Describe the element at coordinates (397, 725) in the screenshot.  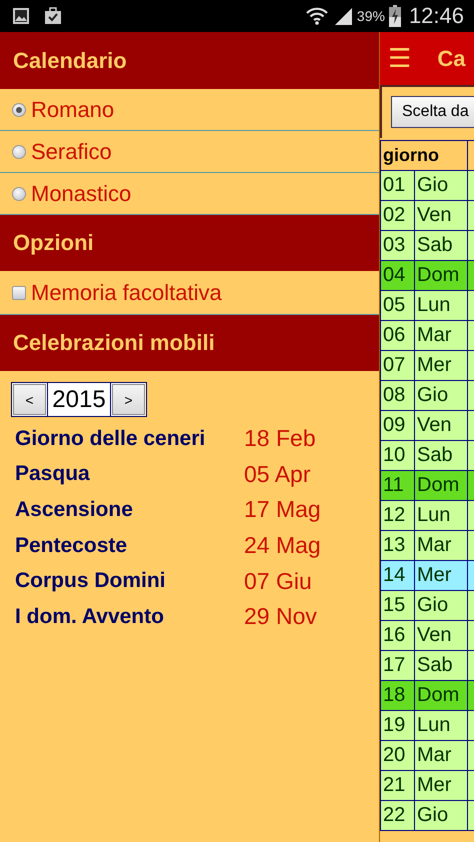
I see `table-cell: 19` at that location.